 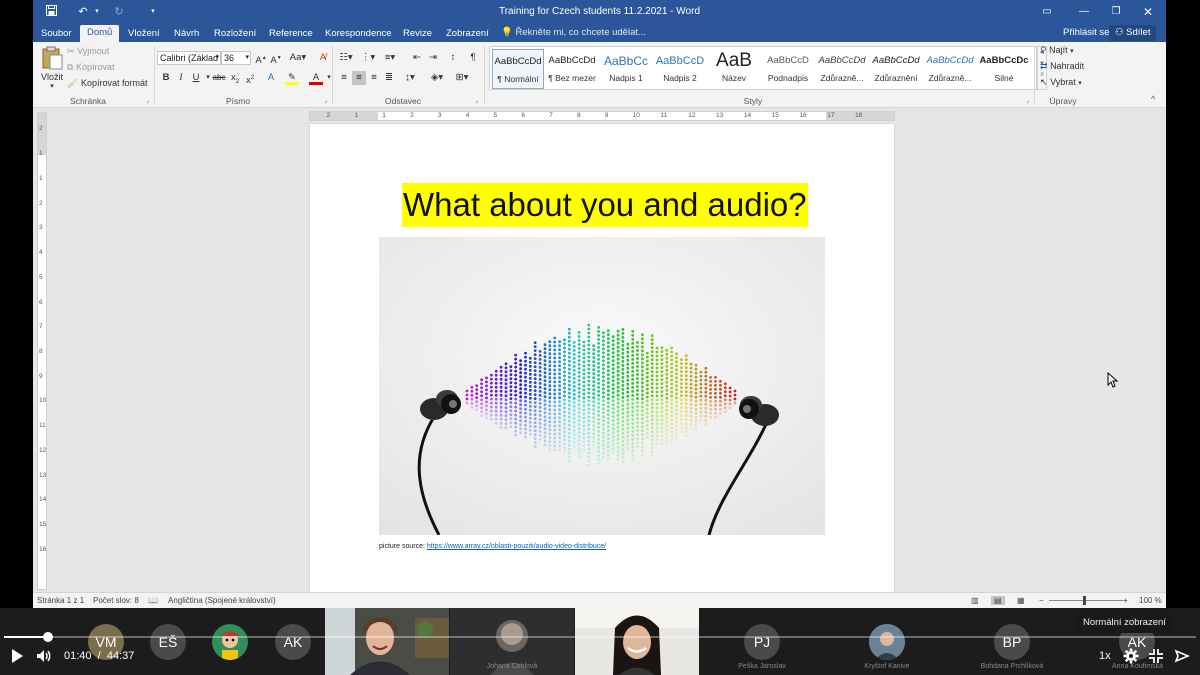 I want to click on paste-button: Vložit ▾, so click(x=52, y=68).